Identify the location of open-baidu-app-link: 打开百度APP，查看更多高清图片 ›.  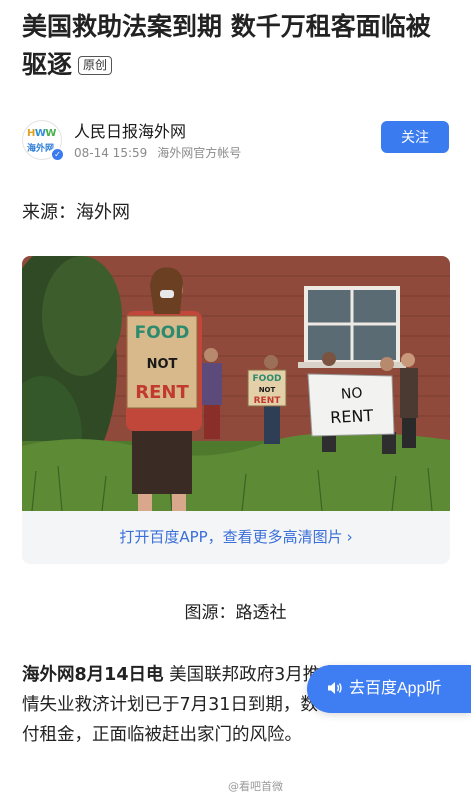
(236, 537).